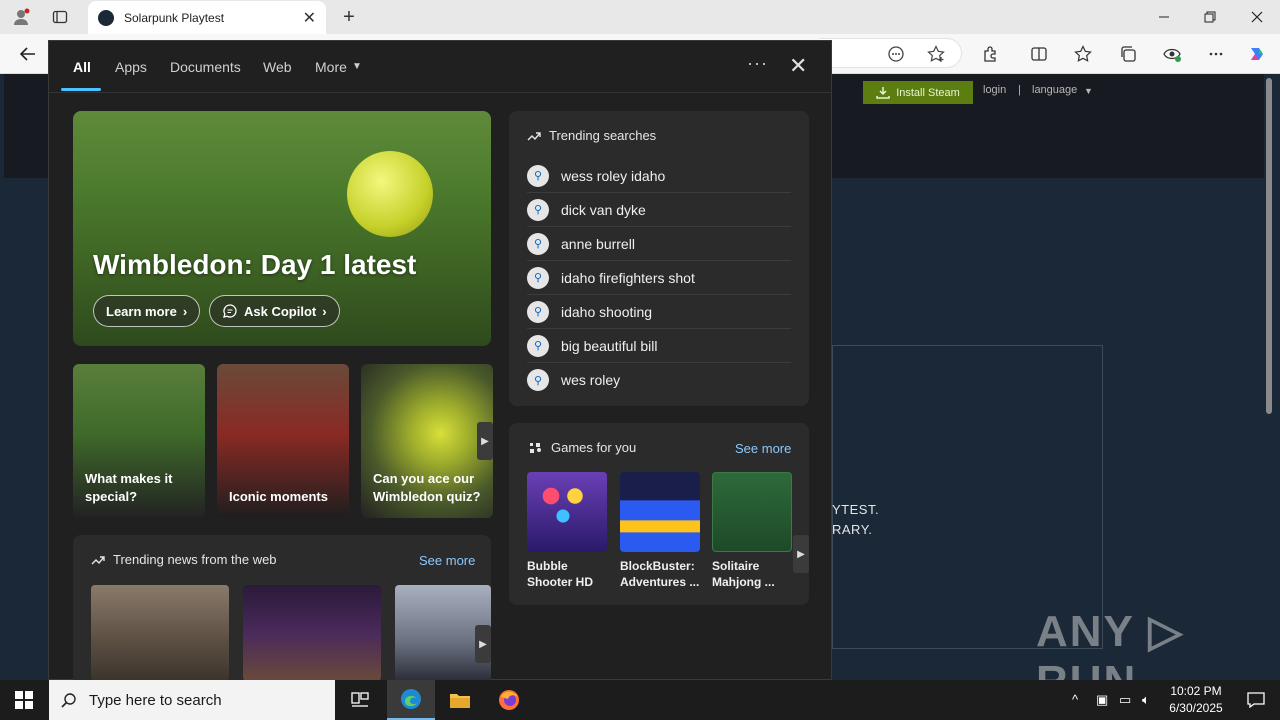  Describe the element at coordinates (757, 63) in the screenshot. I see `options-ellipsis-icon: ···` at that location.